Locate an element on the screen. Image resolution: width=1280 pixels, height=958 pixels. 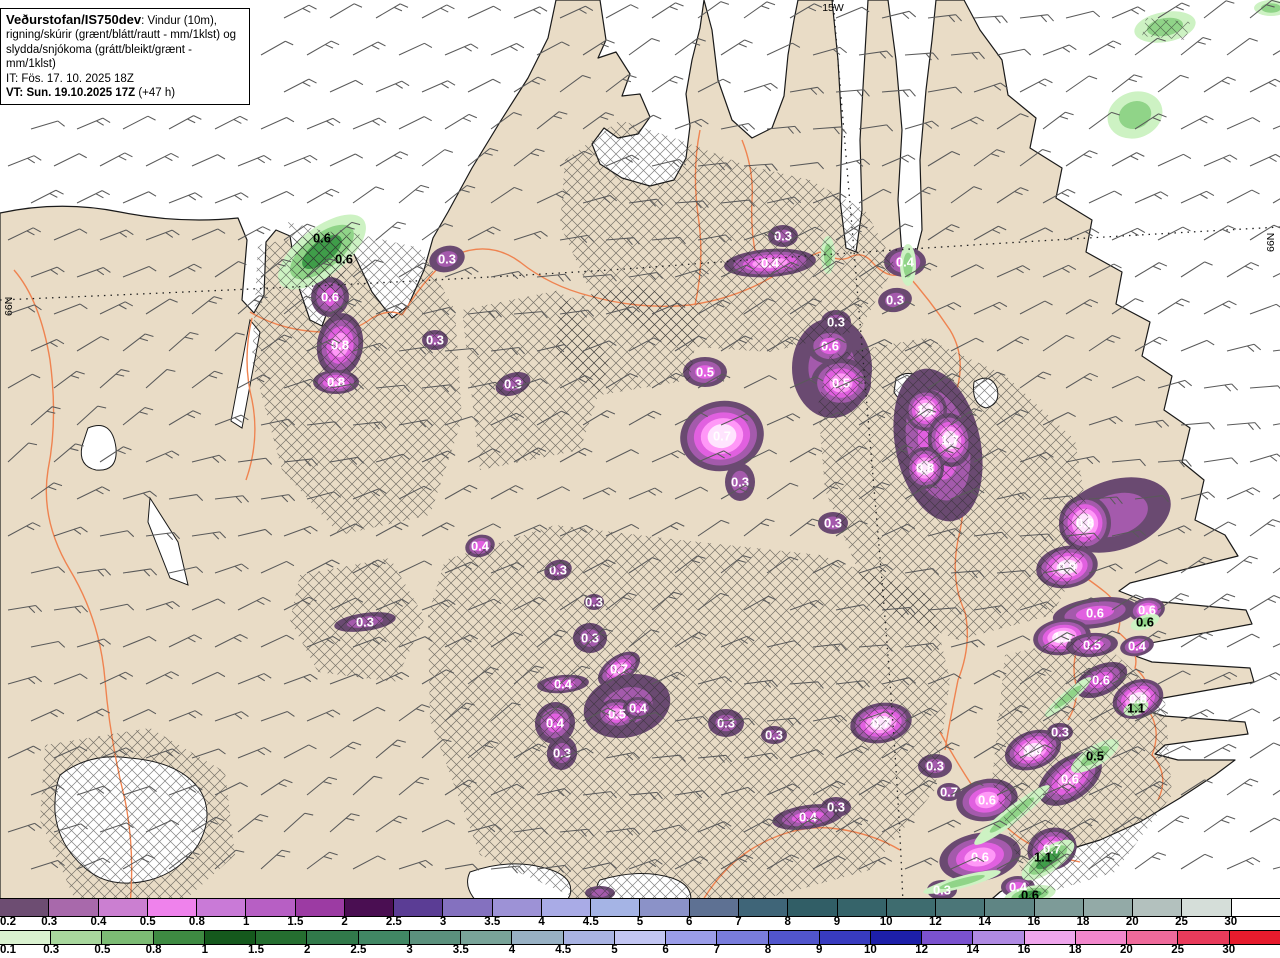
colorbar-tick-label: 16 is located at coordinates (1024, 950).